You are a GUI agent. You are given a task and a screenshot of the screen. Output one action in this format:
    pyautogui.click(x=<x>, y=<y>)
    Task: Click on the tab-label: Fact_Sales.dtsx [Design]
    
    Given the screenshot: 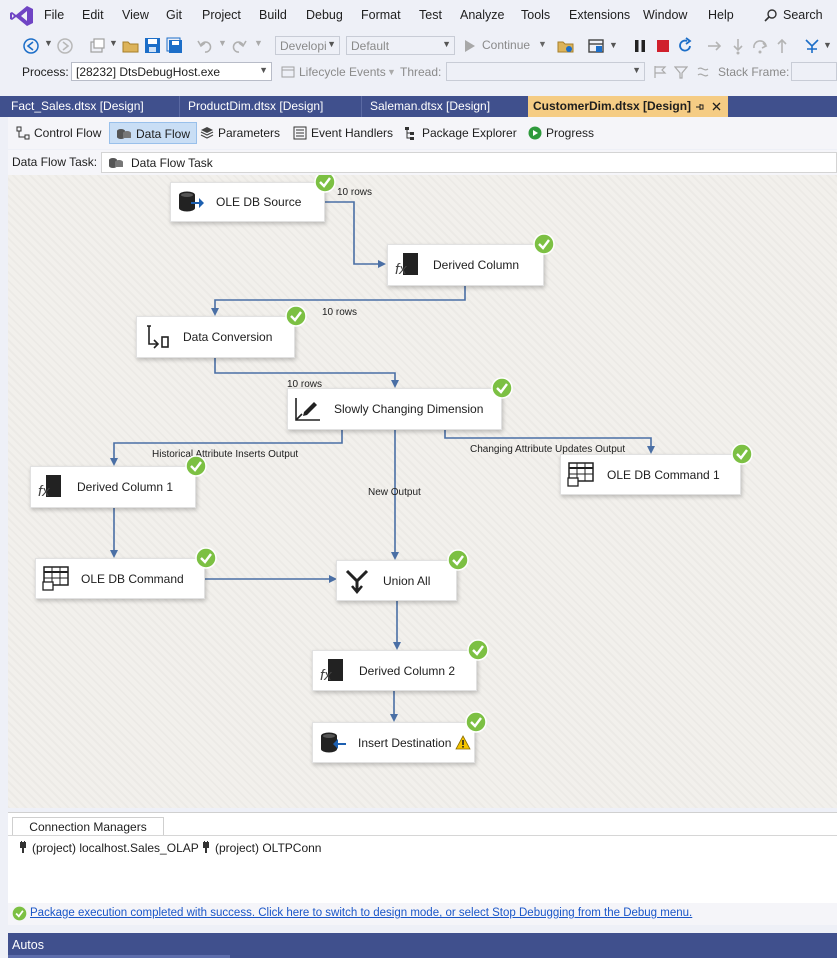 What is the action you would take?
    pyautogui.click(x=77, y=106)
    